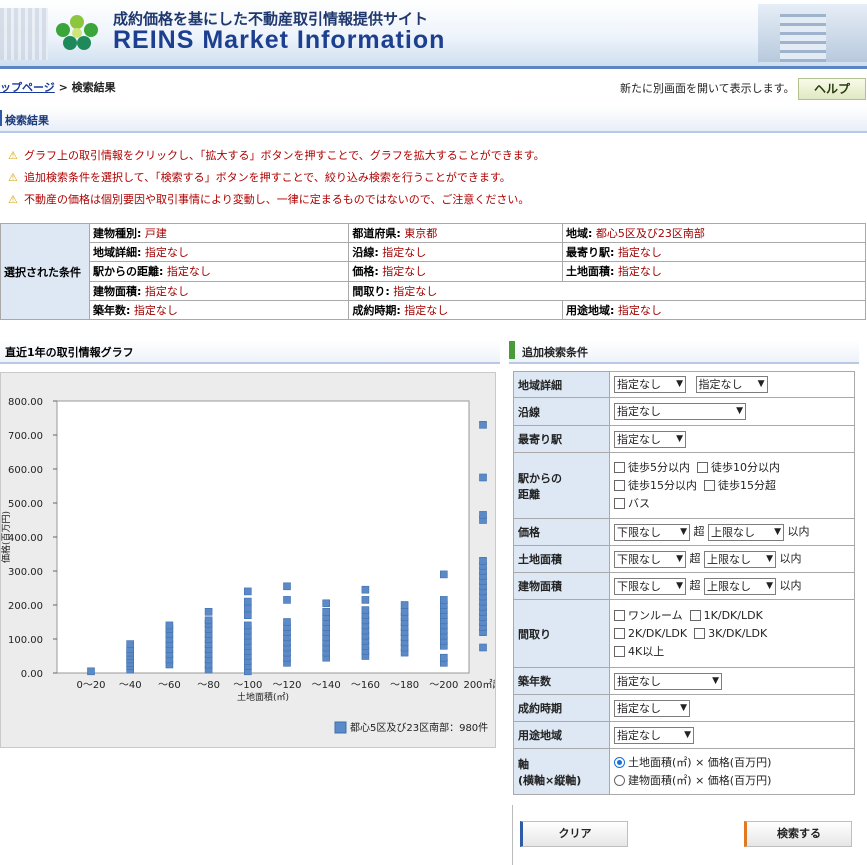 The image size is (867, 865). Describe the element at coordinates (668, 681) in the screenshot. I see `age-select: 指定なし ▼` at that location.